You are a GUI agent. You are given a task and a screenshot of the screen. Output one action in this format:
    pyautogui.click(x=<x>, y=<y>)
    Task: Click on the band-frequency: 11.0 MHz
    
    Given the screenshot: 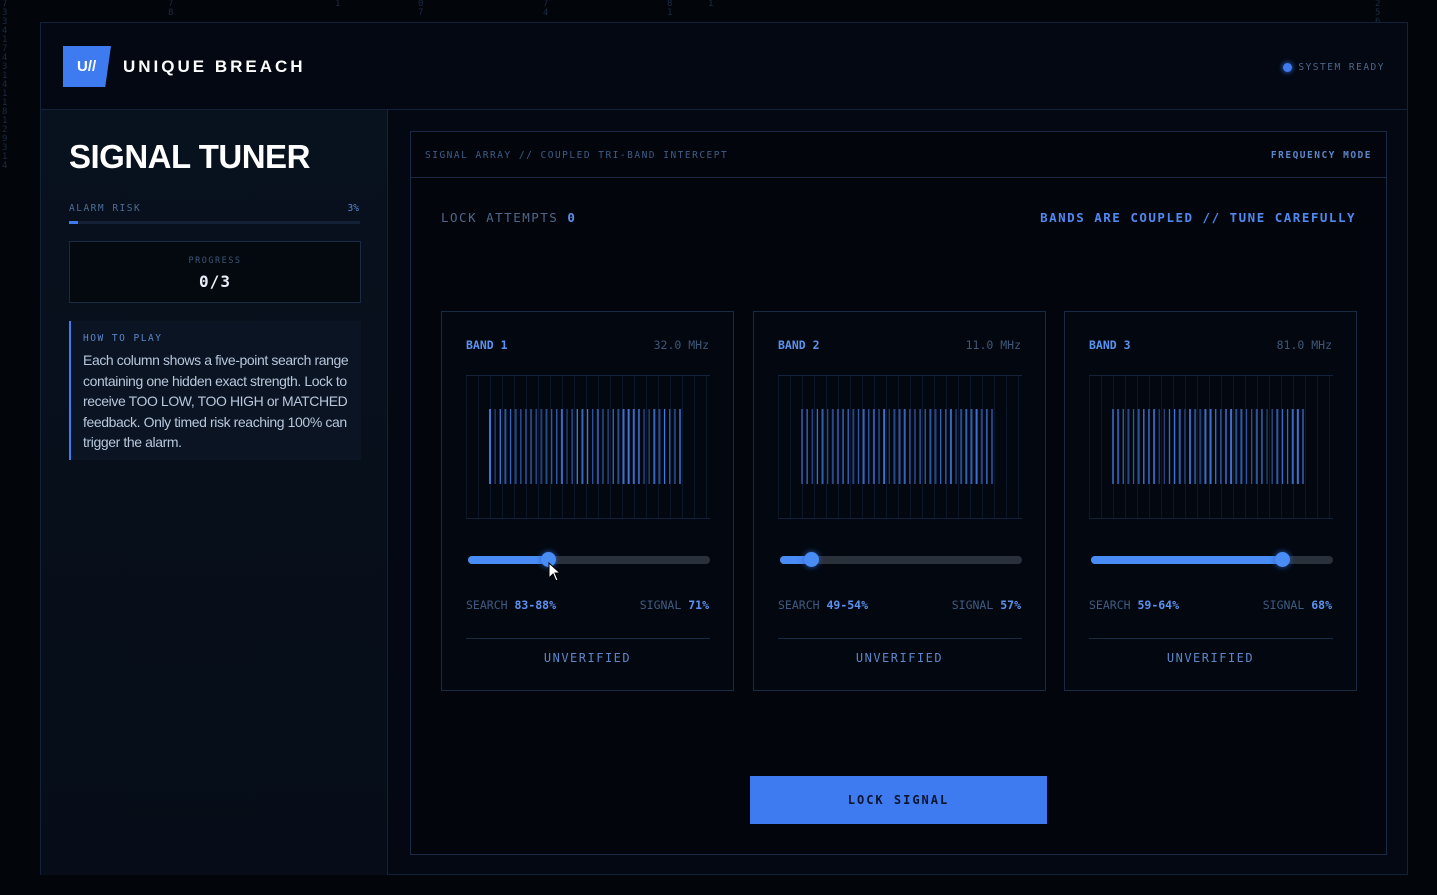 What is the action you would take?
    pyautogui.click(x=993, y=345)
    